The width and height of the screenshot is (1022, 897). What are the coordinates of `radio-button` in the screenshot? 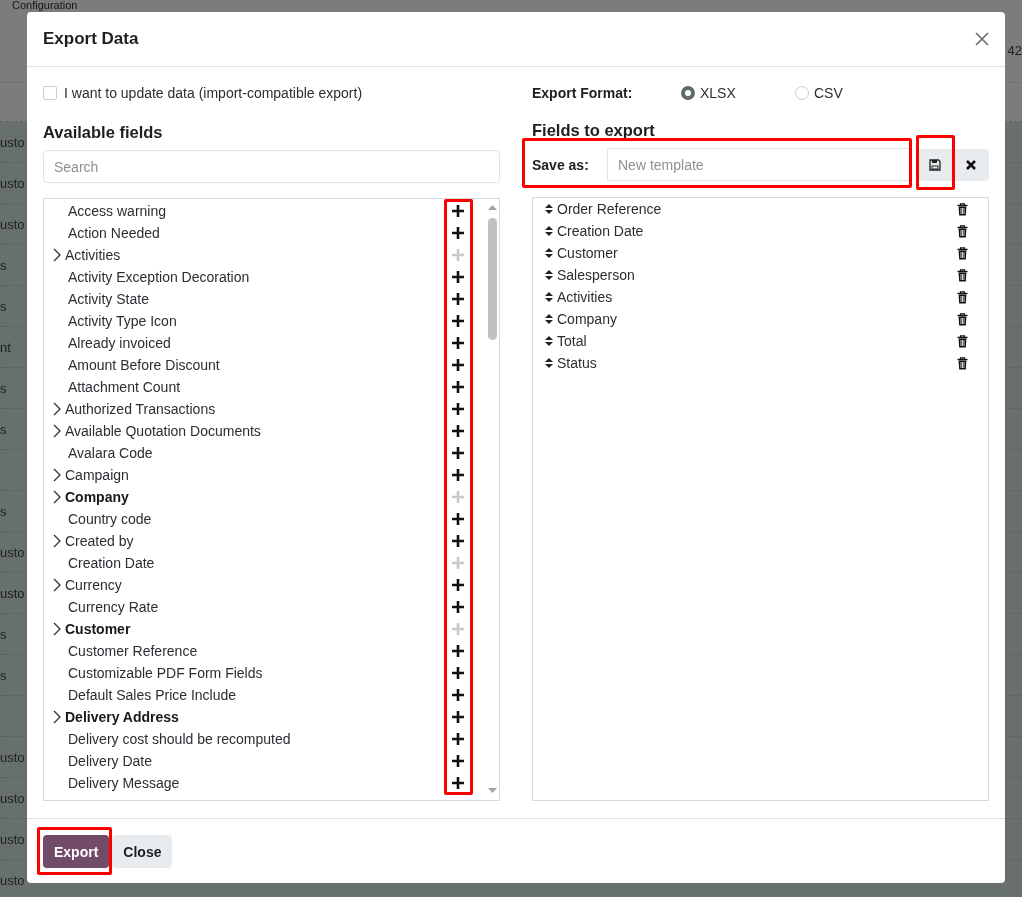 It's located at (688, 93).